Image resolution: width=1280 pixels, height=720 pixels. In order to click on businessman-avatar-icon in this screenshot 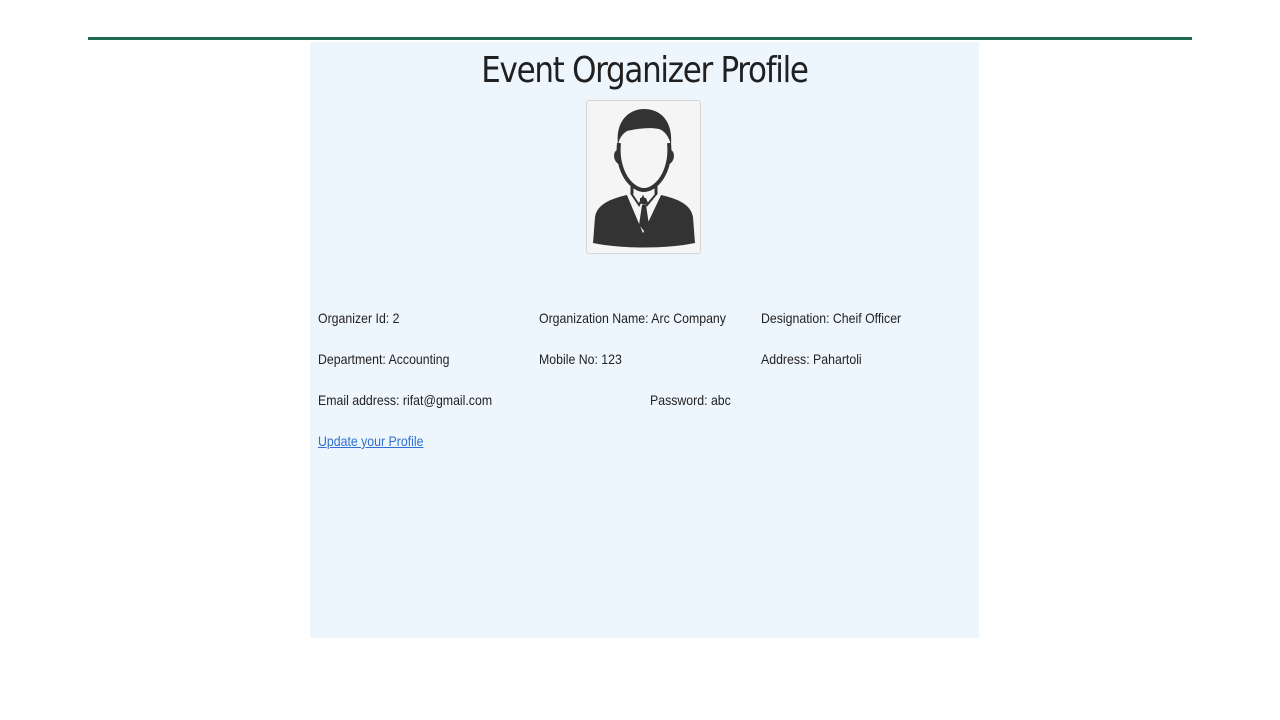, I will do `click(644, 178)`.